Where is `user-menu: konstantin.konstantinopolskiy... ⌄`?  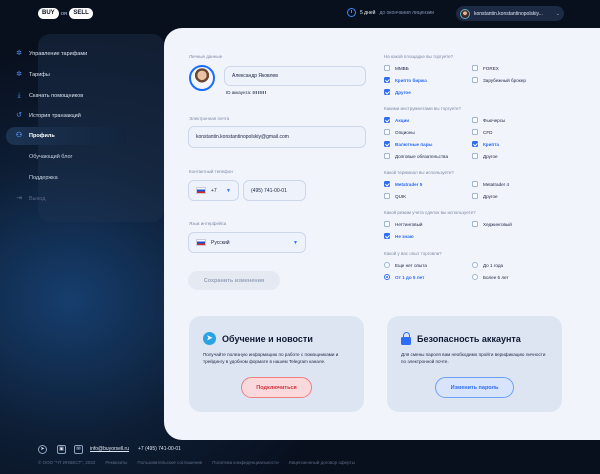
user-menu: konstantin.konstantinopolskiy... ⌄ is located at coordinates (510, 13).